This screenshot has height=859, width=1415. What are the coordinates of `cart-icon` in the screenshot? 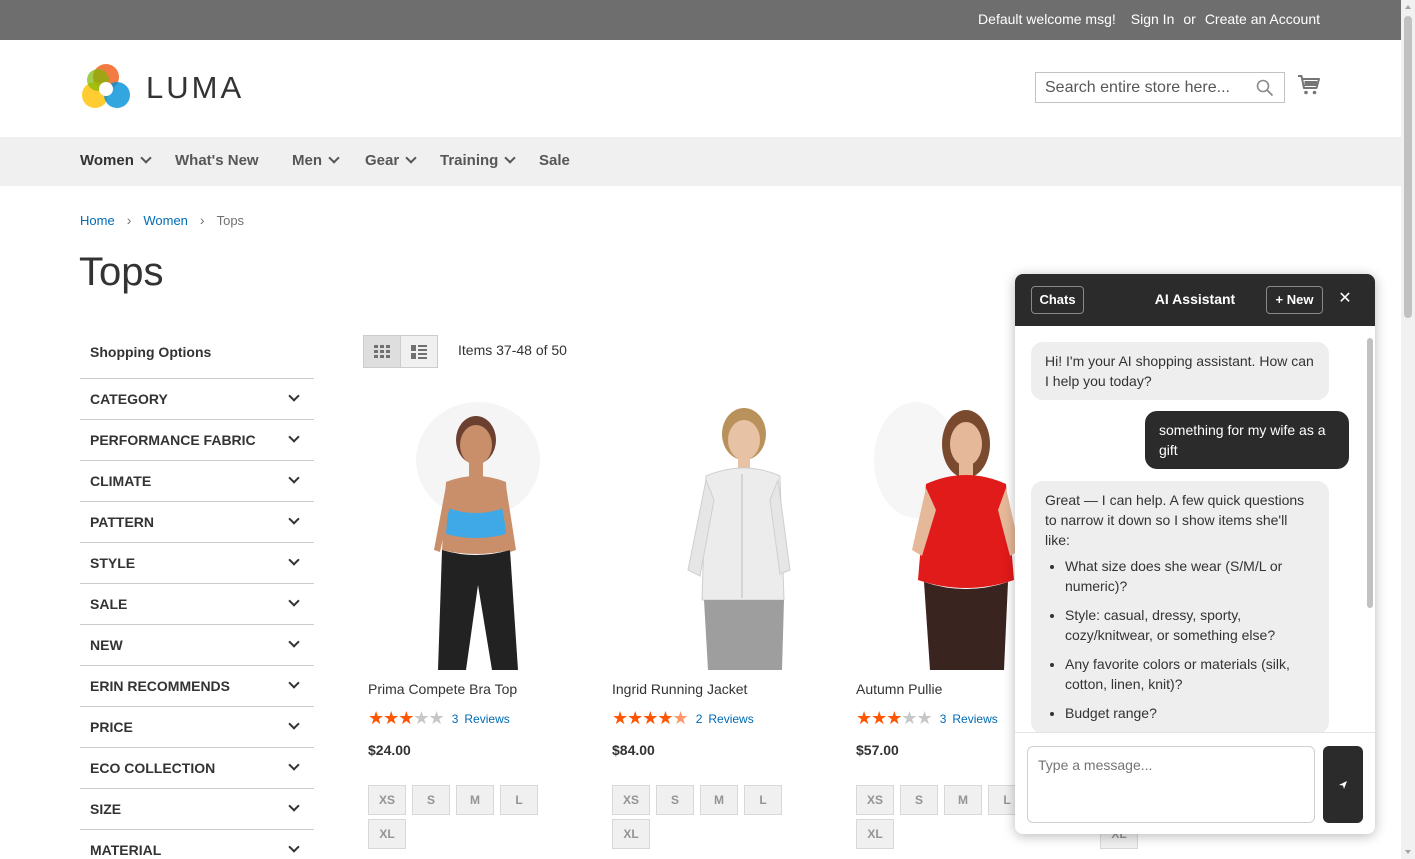 It's located at (1309, 85).